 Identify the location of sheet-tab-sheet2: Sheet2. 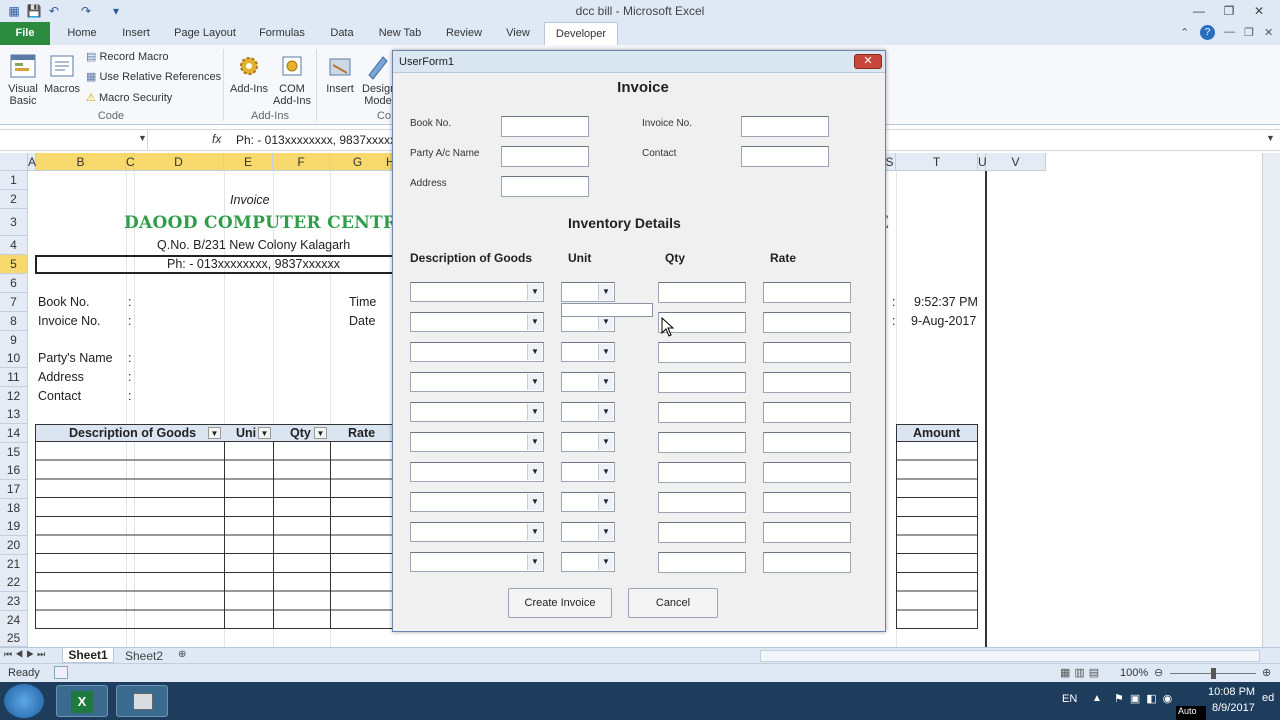
(144, 656).